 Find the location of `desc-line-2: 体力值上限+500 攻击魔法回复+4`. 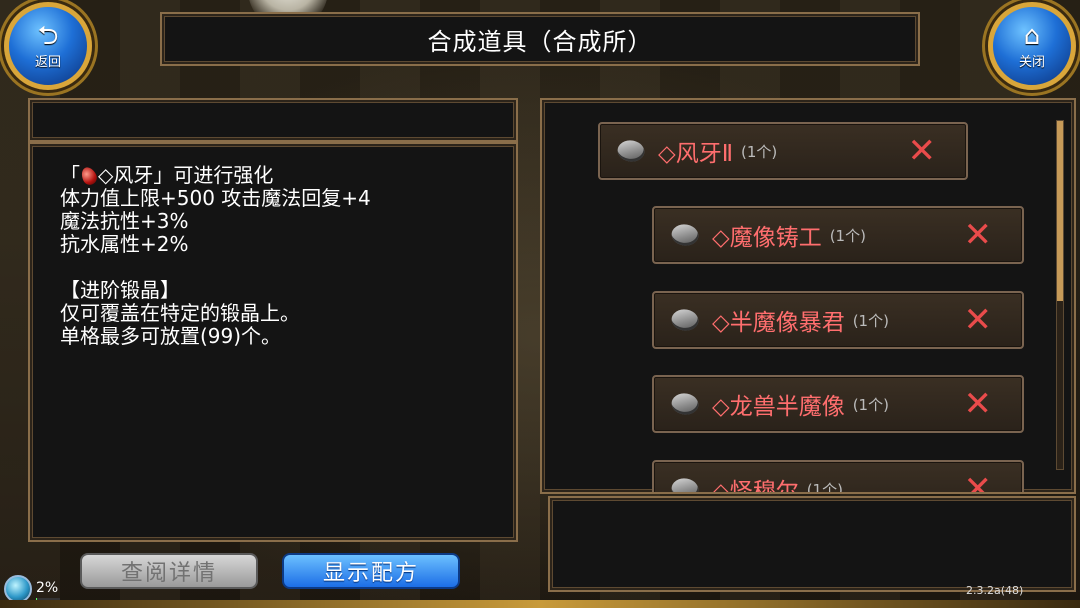

desc-line-2: 体力值上限+500 攻击魔法回复+4 is located at coordinates (215, 198).